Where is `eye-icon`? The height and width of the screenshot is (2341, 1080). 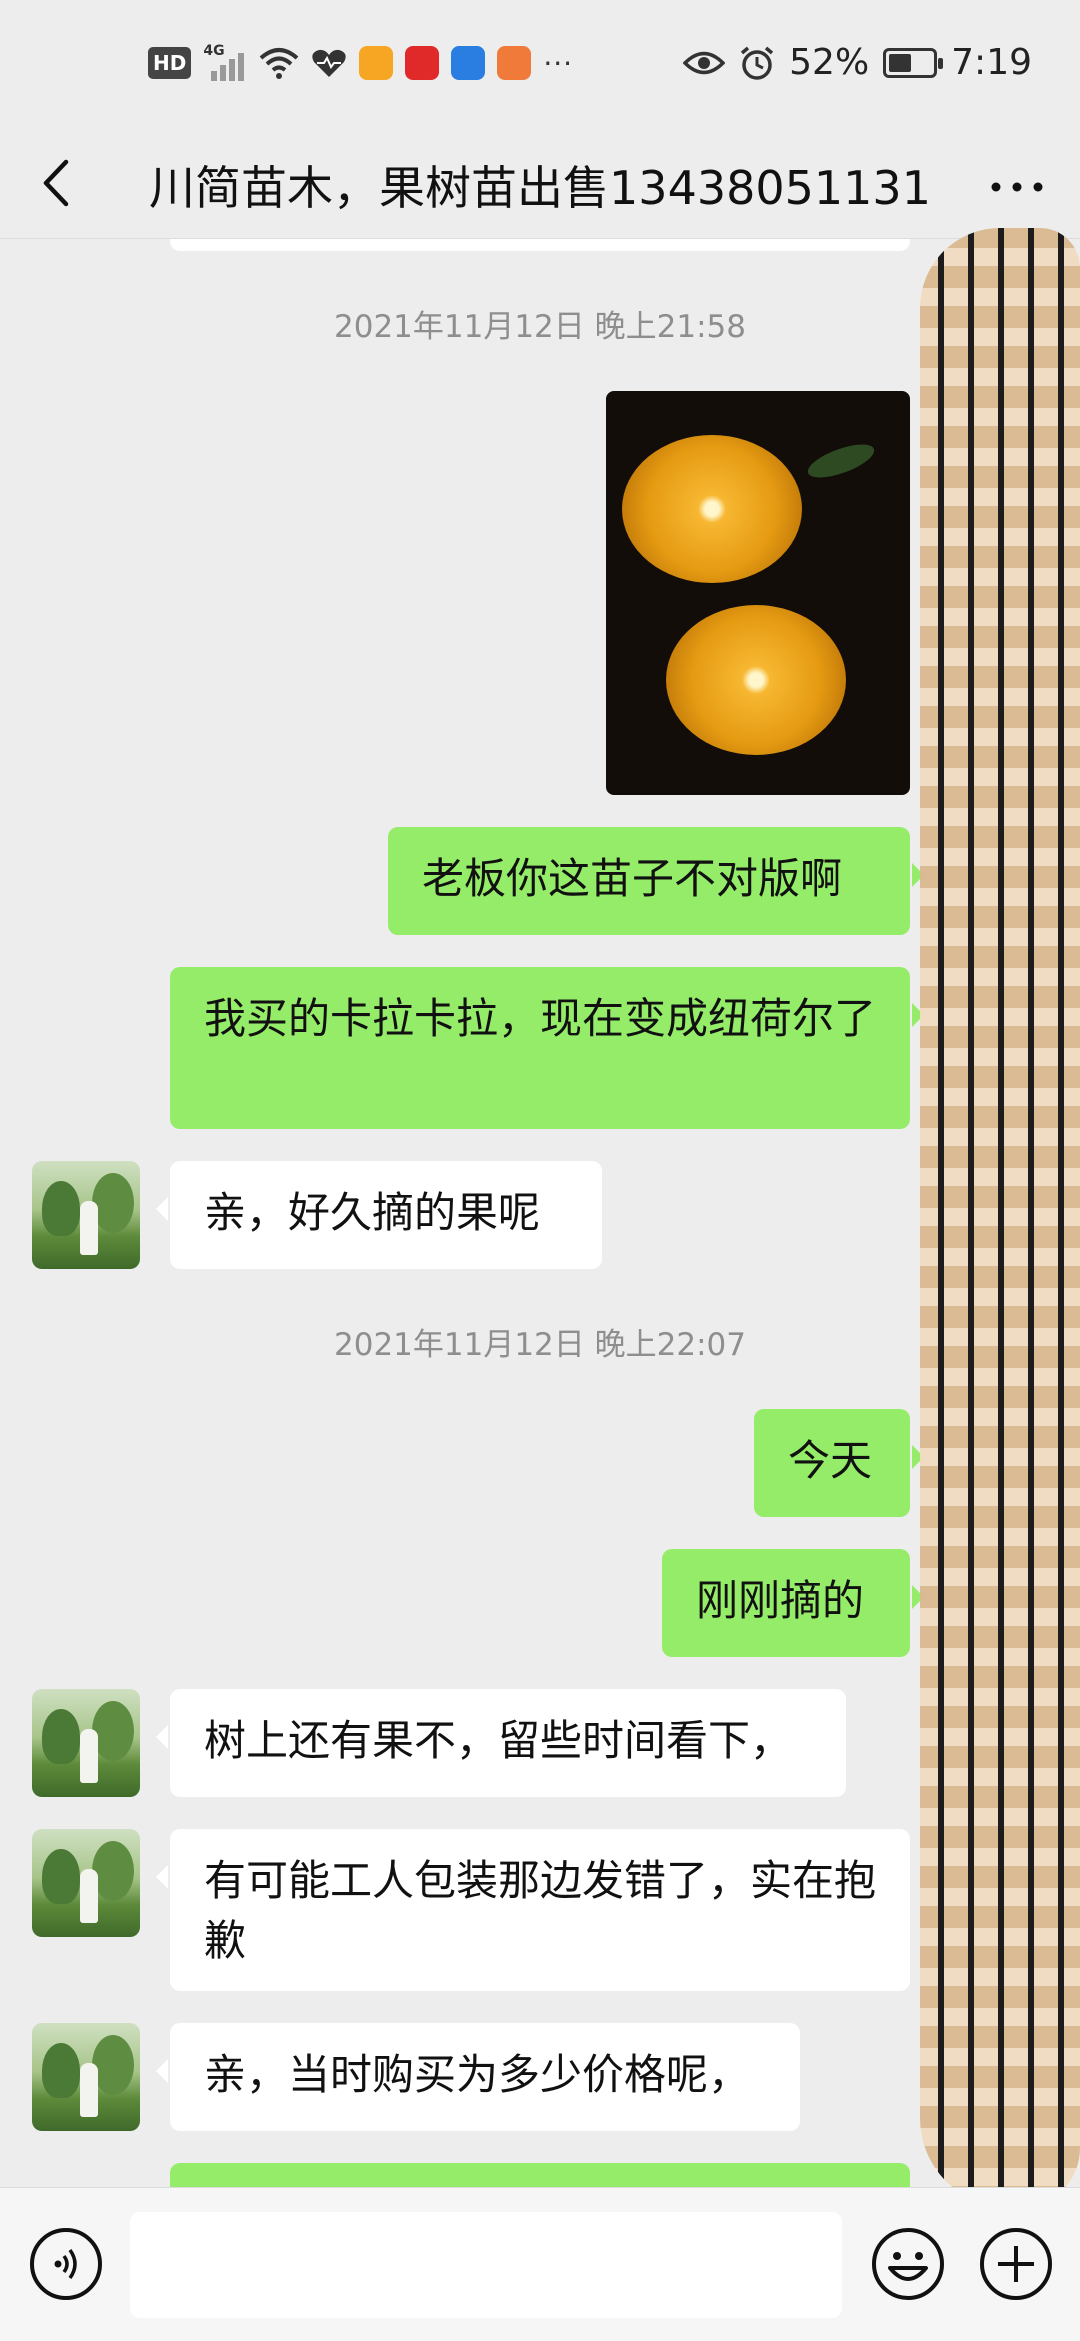
eye-icon is located at coordinates (704, 62).